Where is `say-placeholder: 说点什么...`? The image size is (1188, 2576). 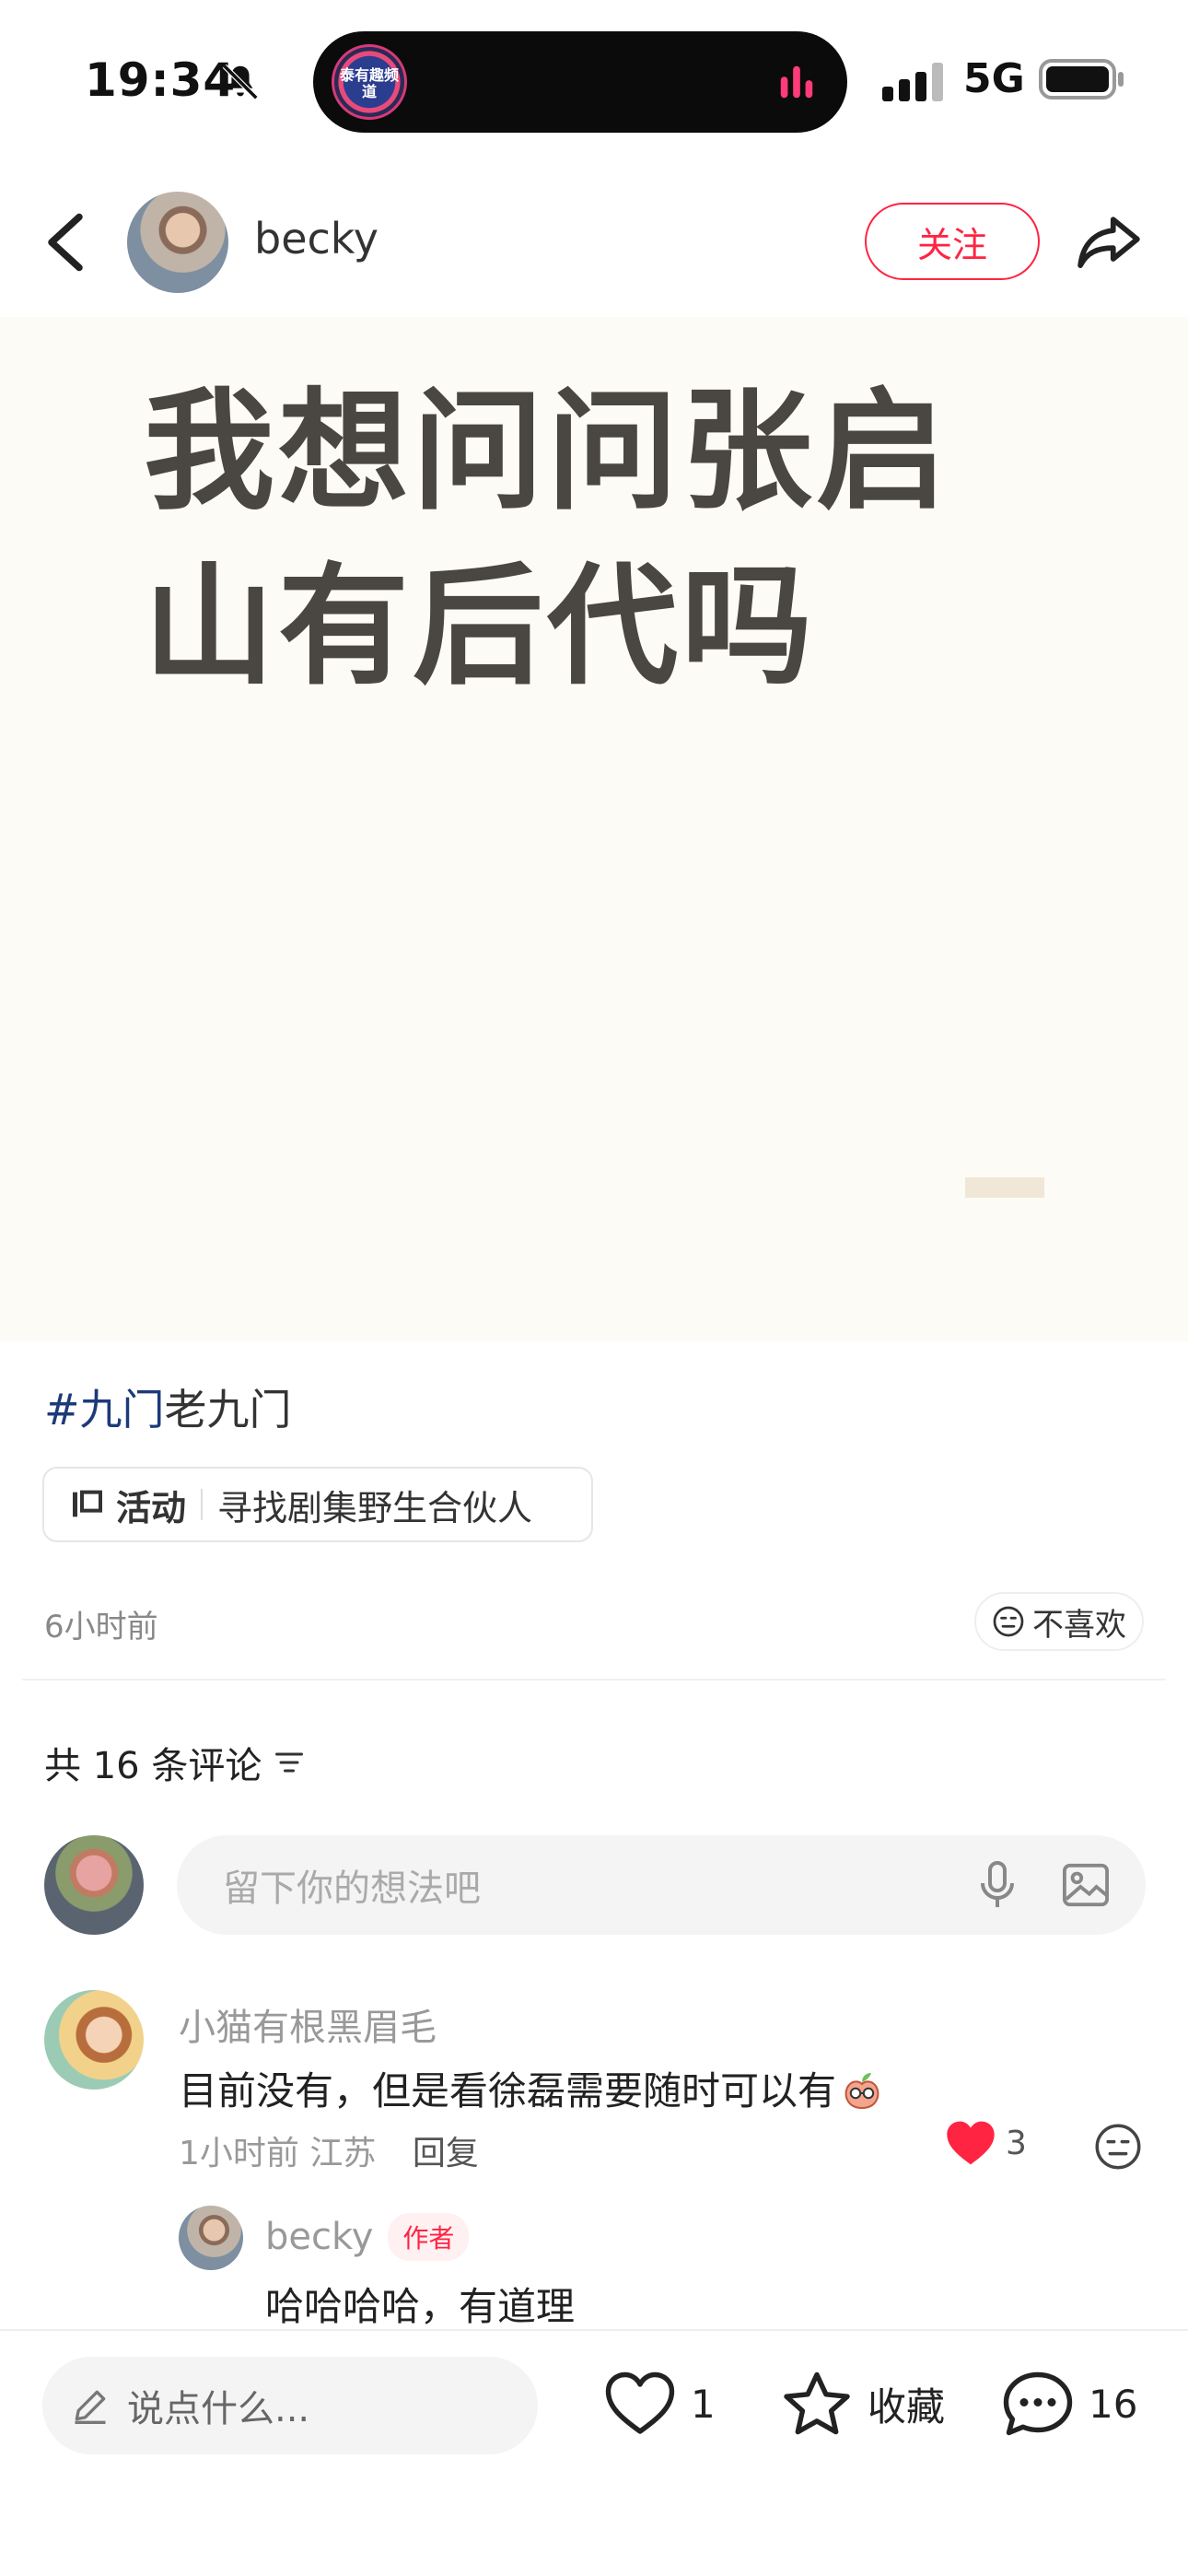
say-placeholder: 说点什么... is located at coordinates (218, 2409).